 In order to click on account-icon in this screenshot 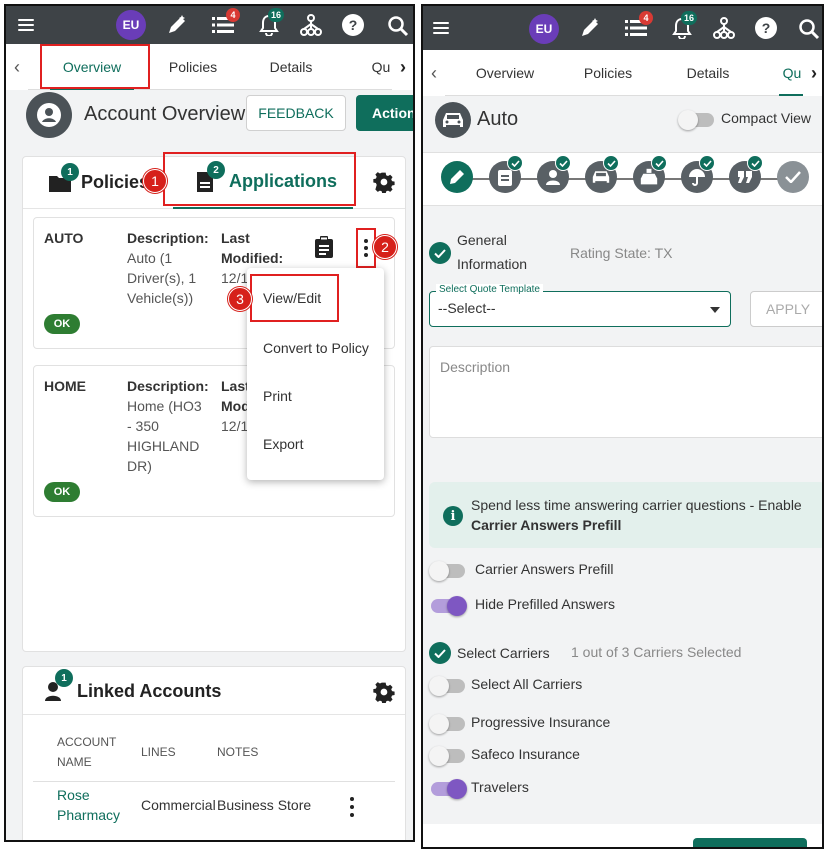, I will do `click(49, 115)`.